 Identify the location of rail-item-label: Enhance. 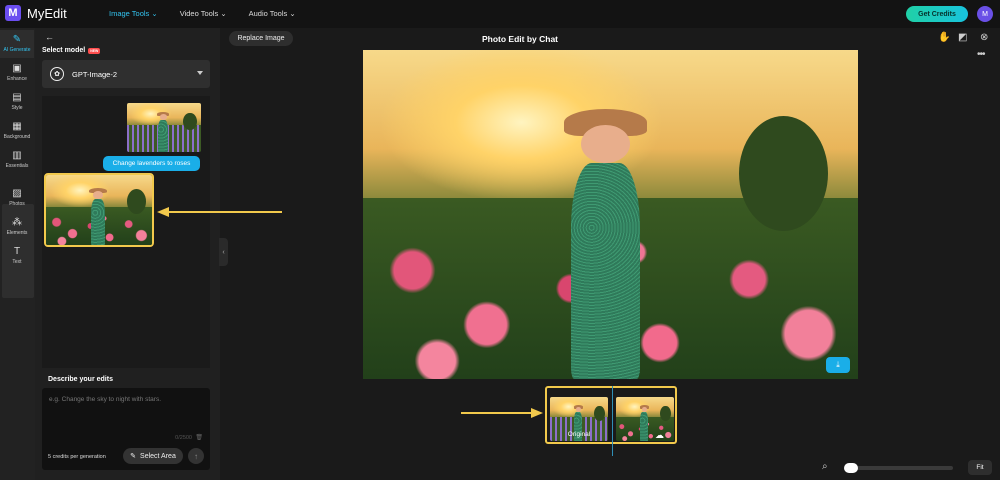
(17, 79).